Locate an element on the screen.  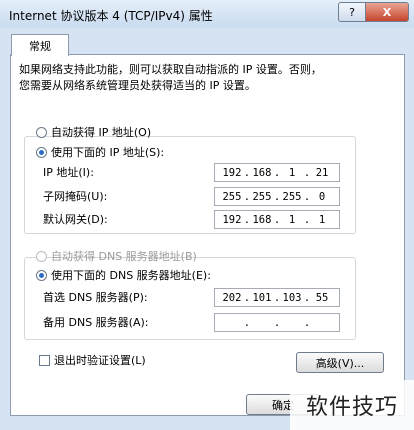
checkbox-box is located at coordinates (44, 360).